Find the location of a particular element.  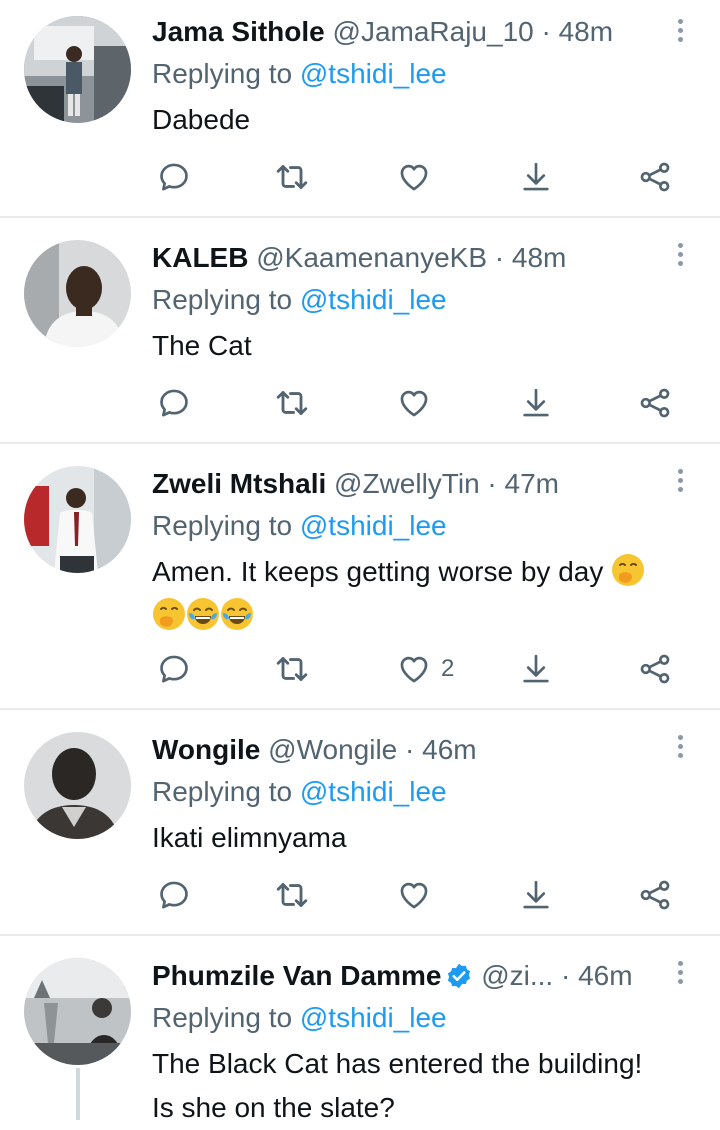

author-handle-time: @Wongile · 46m is located at coordinates (372, 749).